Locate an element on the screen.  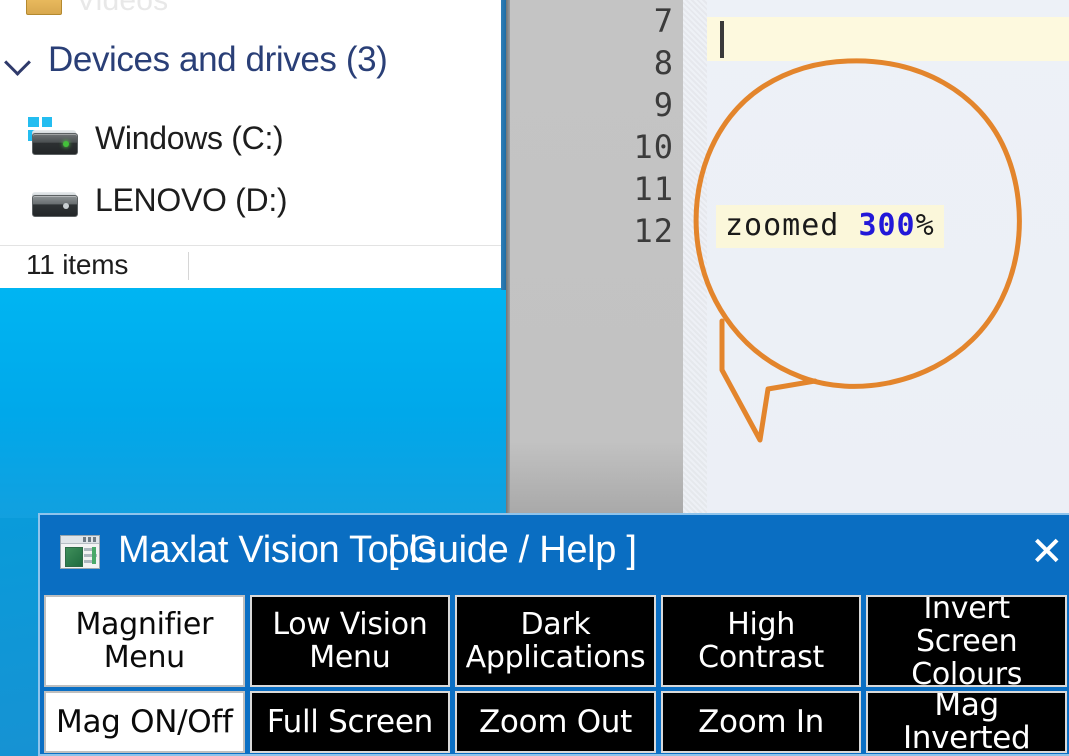
chevron-down-icon is located at coordinates (19, 60).